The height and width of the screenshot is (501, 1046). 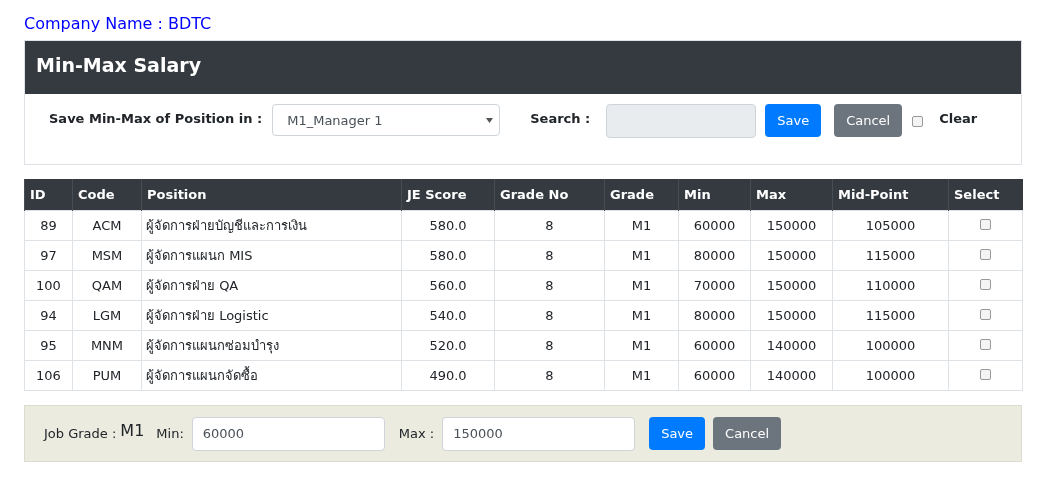 What do you see at coordinates (448, 315) in the screenshot?
I see `table-cell: 540.0` at bounding box center [448, 315].